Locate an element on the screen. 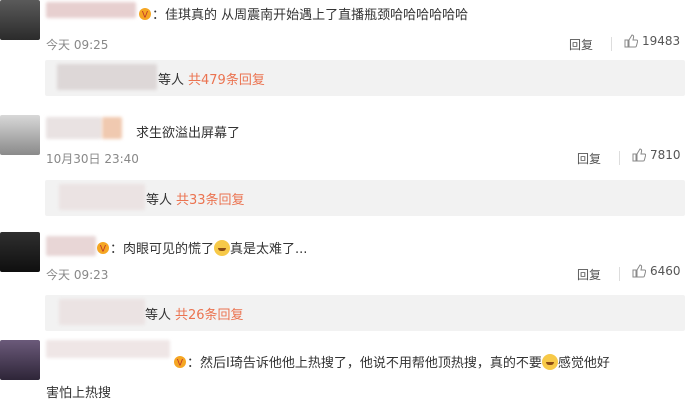 The image size is (690, 400). like-button: 6460 is located at coordinates (656, 271).